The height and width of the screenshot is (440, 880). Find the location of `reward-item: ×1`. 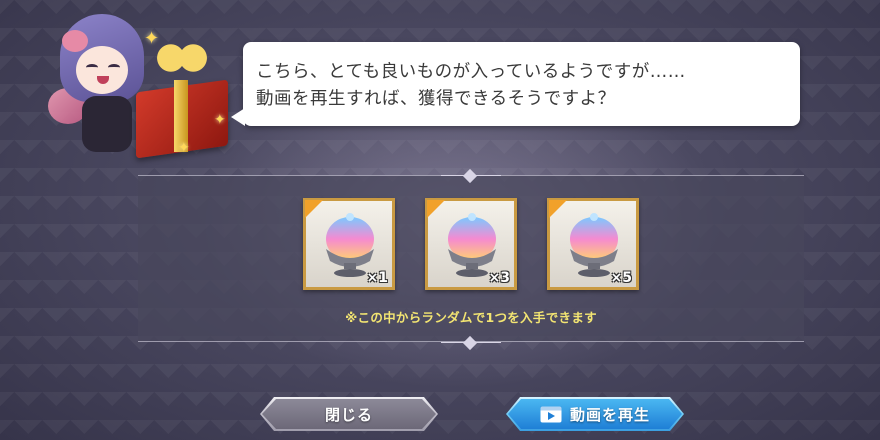

reward-item: ×1 is located at coordinates (349, 244).